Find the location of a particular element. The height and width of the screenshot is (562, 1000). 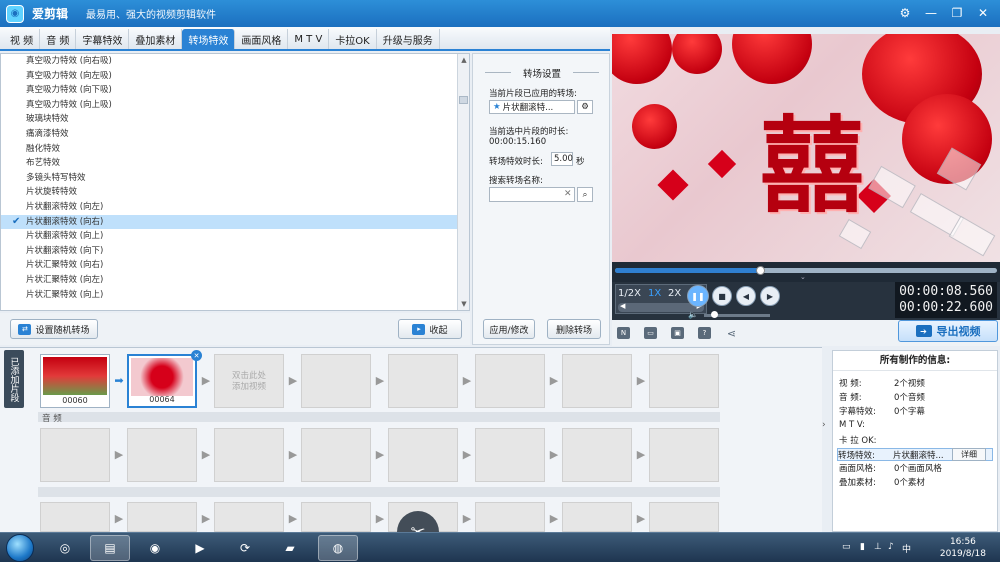

new-project-icon: N is located at coordinates (623, 333).